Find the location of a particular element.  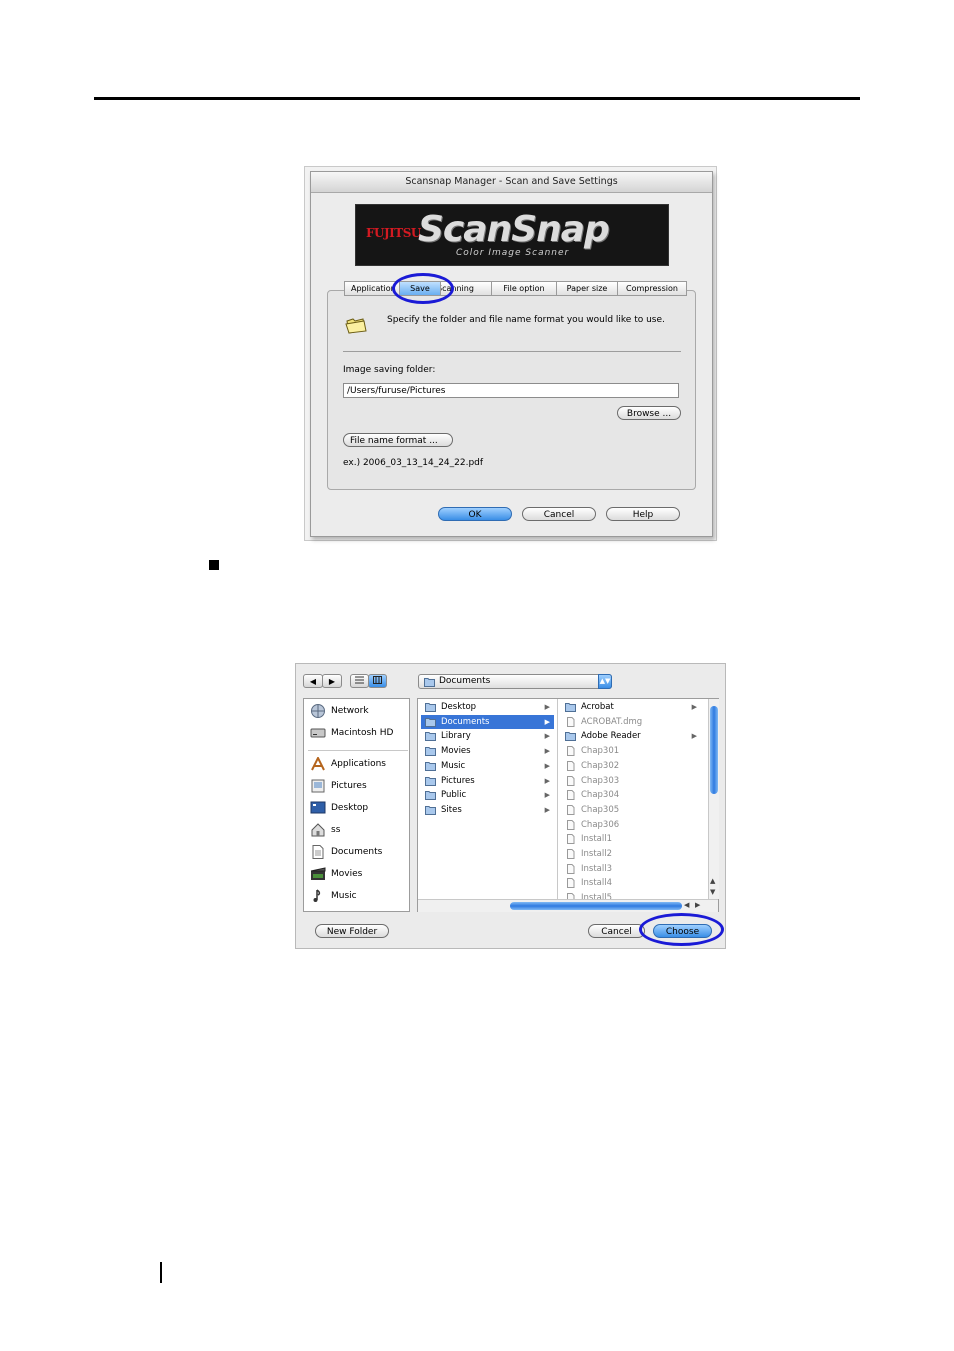

vertical-scroll-thumb is located at coordinates (714, 750).